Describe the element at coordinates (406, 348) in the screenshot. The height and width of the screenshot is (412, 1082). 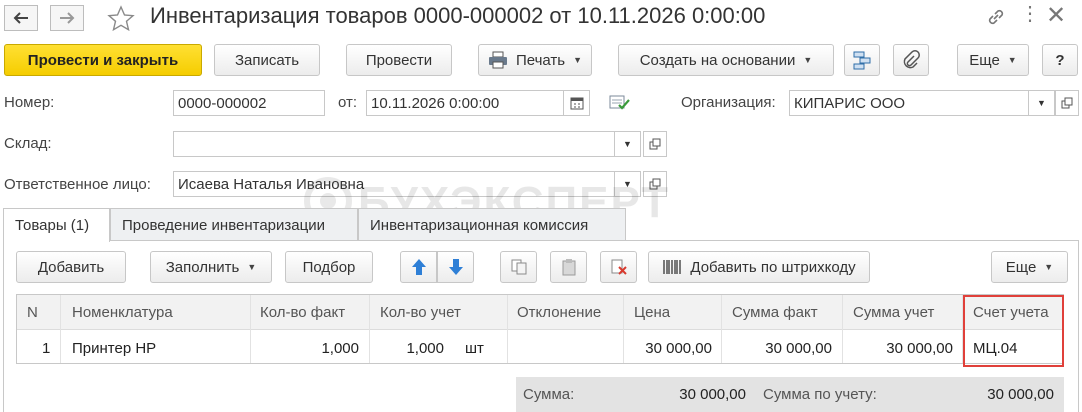
I see `cell-qty-acc: 1,000` at that location.